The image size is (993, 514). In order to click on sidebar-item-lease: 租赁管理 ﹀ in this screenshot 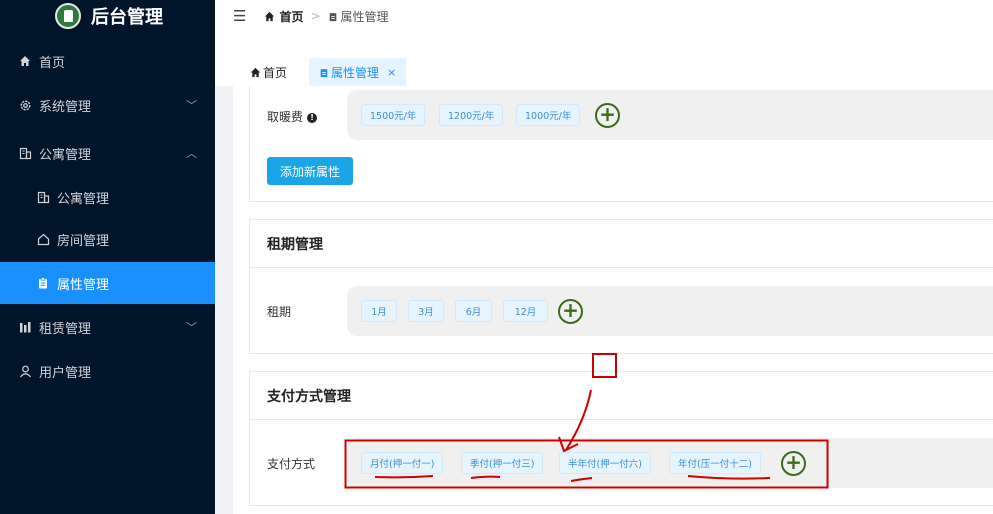, I will do `click(107, 327)`.